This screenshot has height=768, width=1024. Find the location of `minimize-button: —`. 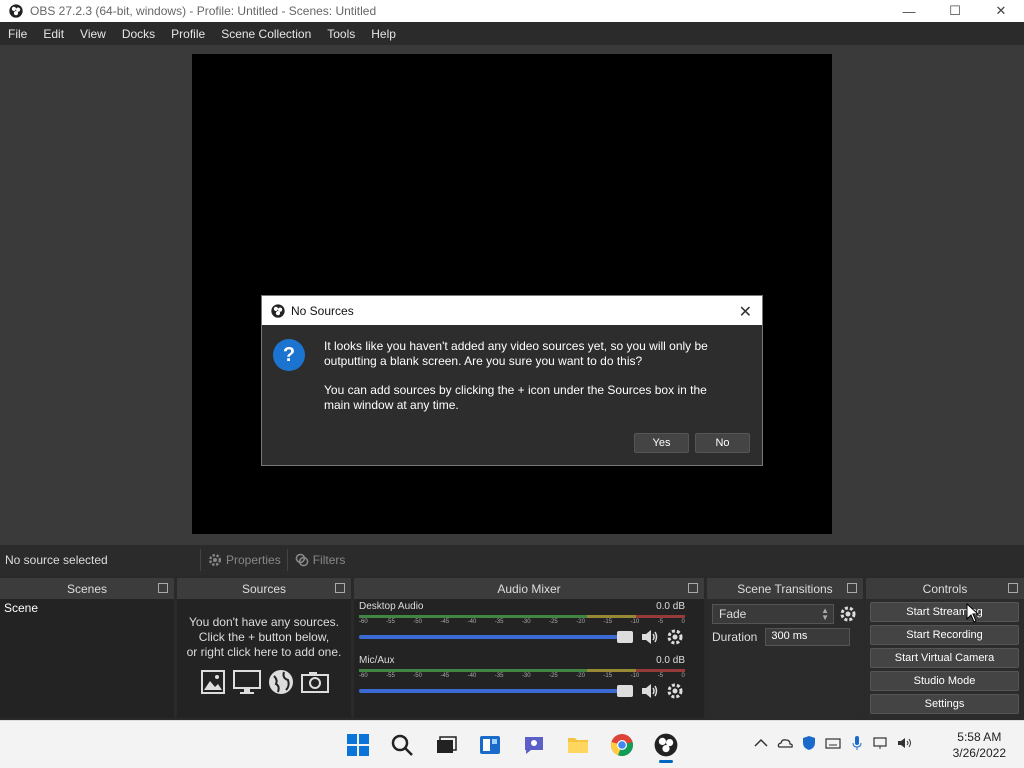

minimize-button: — is located at coordinates (909, 11).